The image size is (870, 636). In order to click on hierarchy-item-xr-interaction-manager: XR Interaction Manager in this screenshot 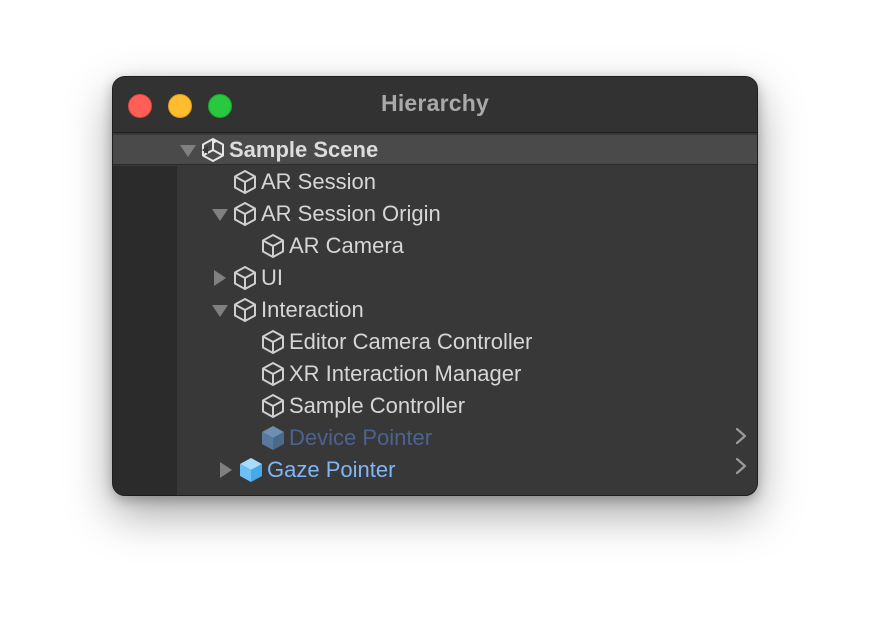, I will do `click(379, 374)`.